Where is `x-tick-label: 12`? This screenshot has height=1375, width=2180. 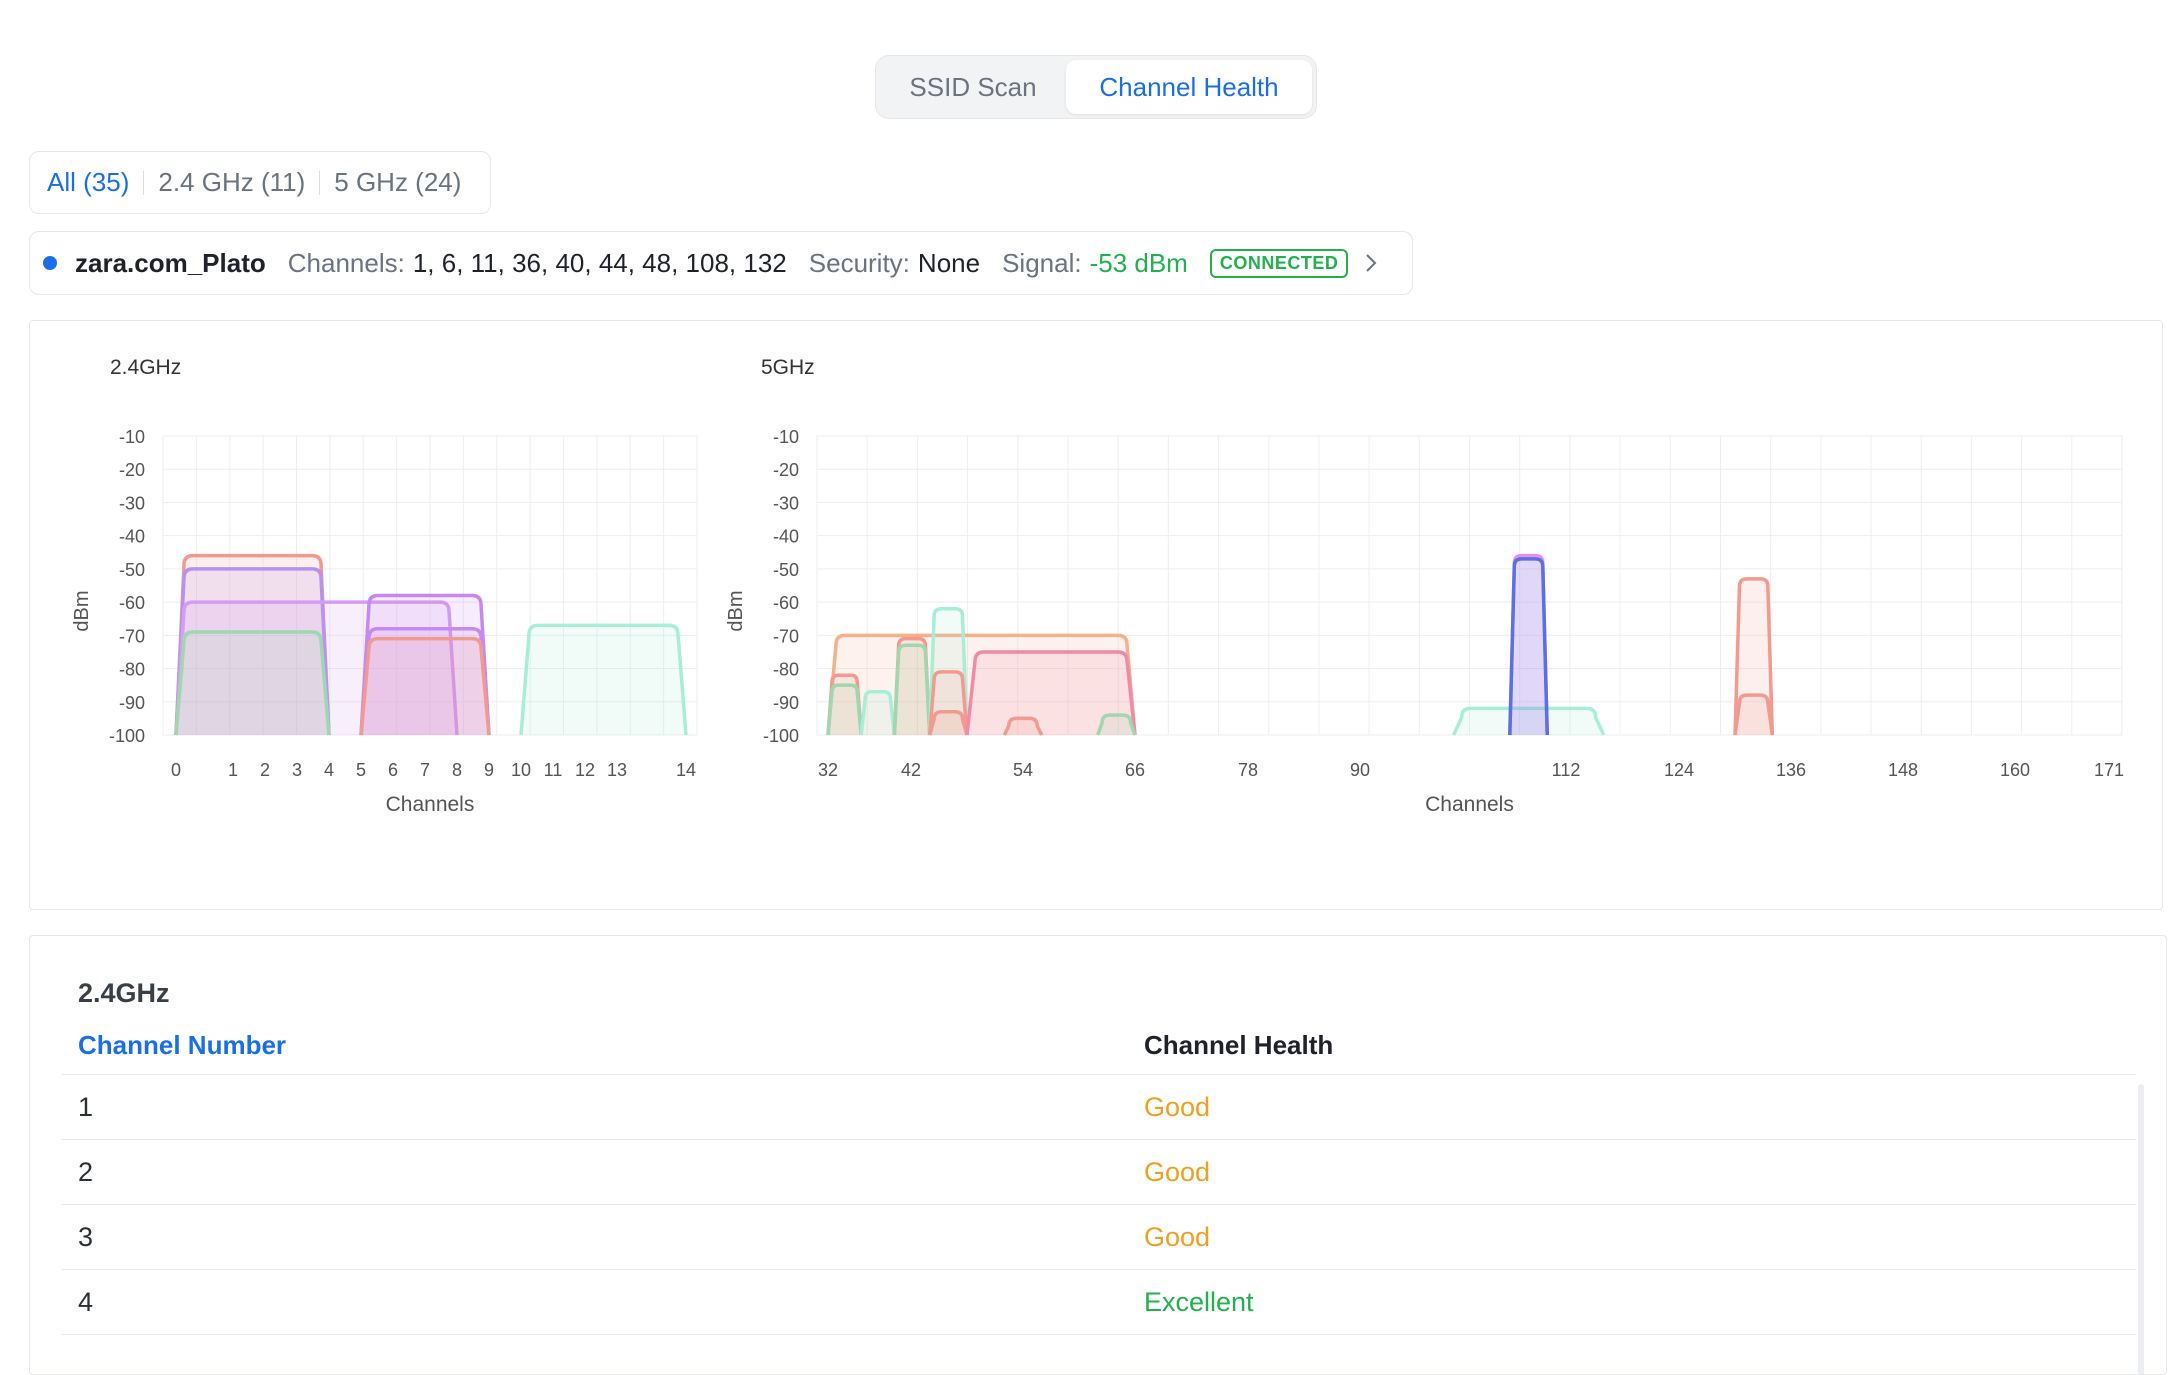
x-tick-label: 12 is located at coordinates (585, 770).